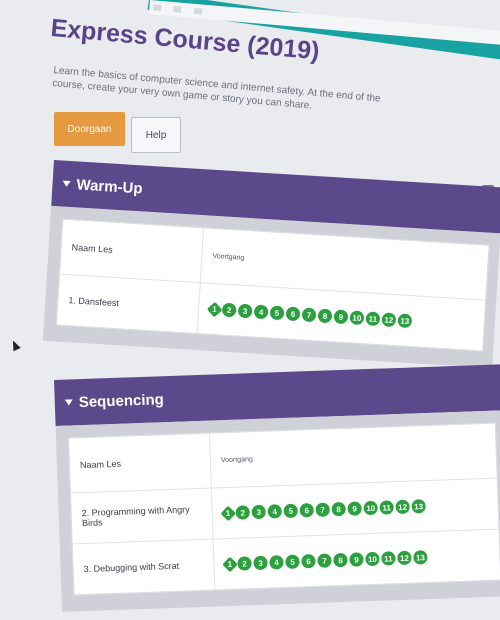 The height and width of the screenshot is (620, 500). Describe the element at coordinates (236, 459) in the screenshot. I see `column-header-progress: Voortgang` at that location.